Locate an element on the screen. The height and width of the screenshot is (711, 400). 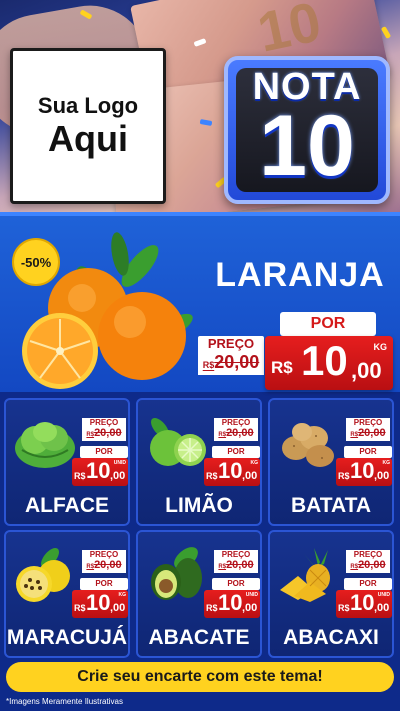
product-name: LIMÃO is located at coordinates (199, 505).